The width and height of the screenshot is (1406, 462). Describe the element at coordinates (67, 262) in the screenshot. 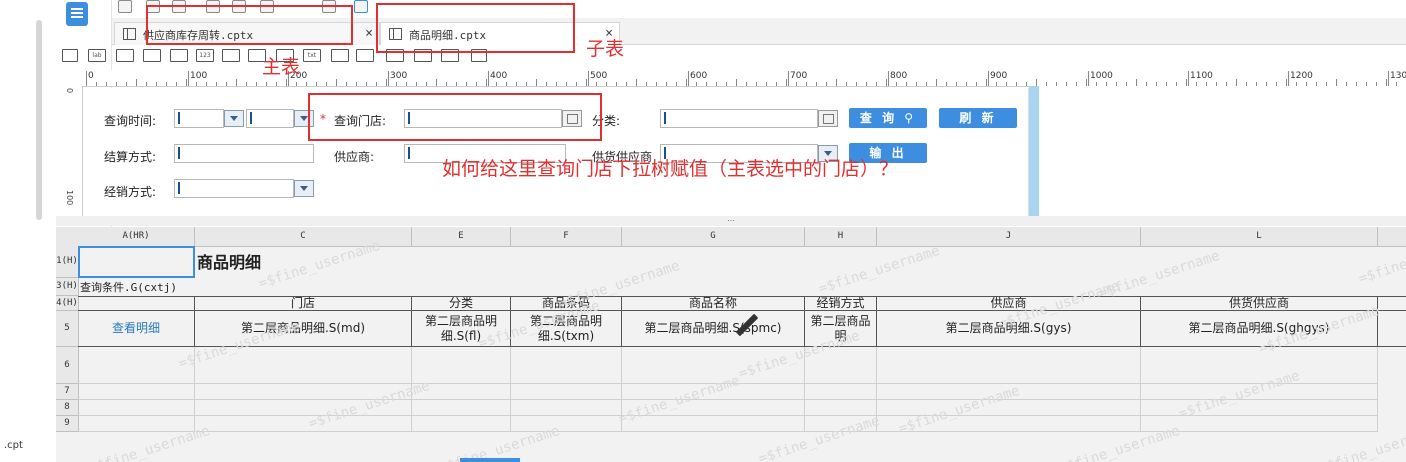

I see `row-header: 1(H)` at that location.